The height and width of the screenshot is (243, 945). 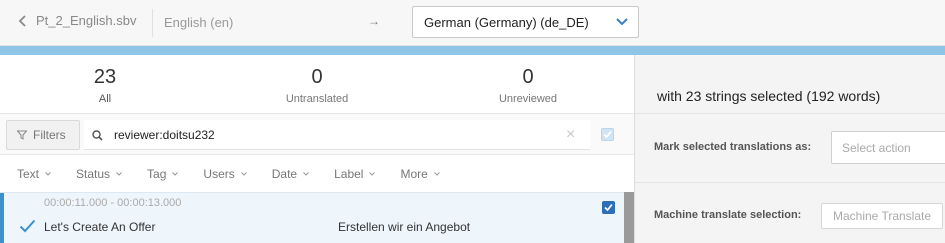 I want to click on row-selected-indicator, so click(x=2, y=218).